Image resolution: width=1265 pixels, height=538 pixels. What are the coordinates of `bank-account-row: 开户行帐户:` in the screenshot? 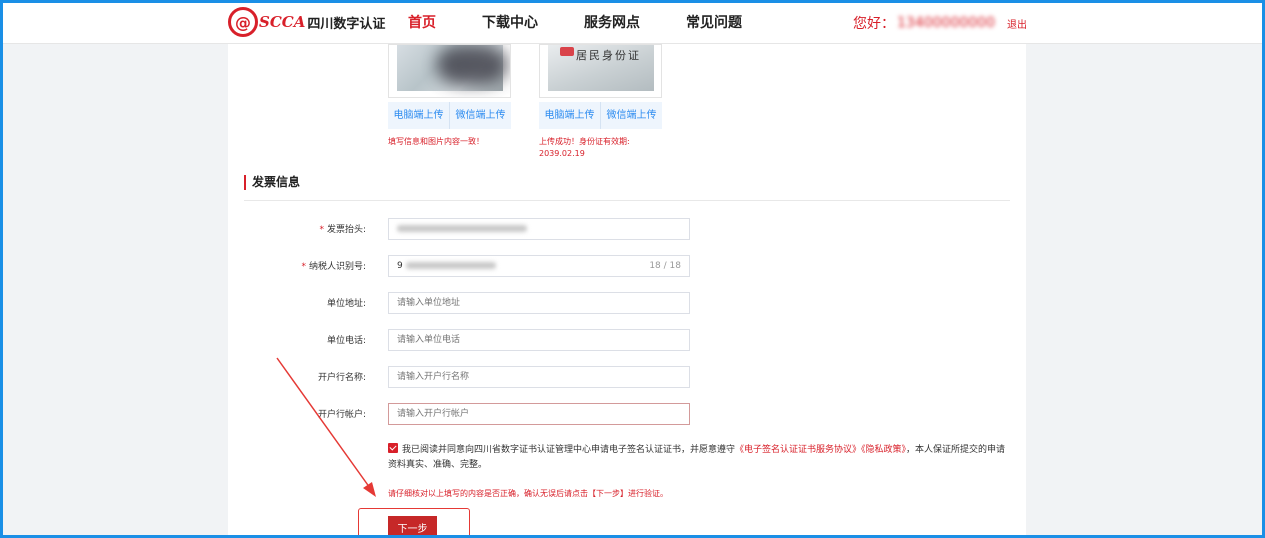 It's located at (627, 414).